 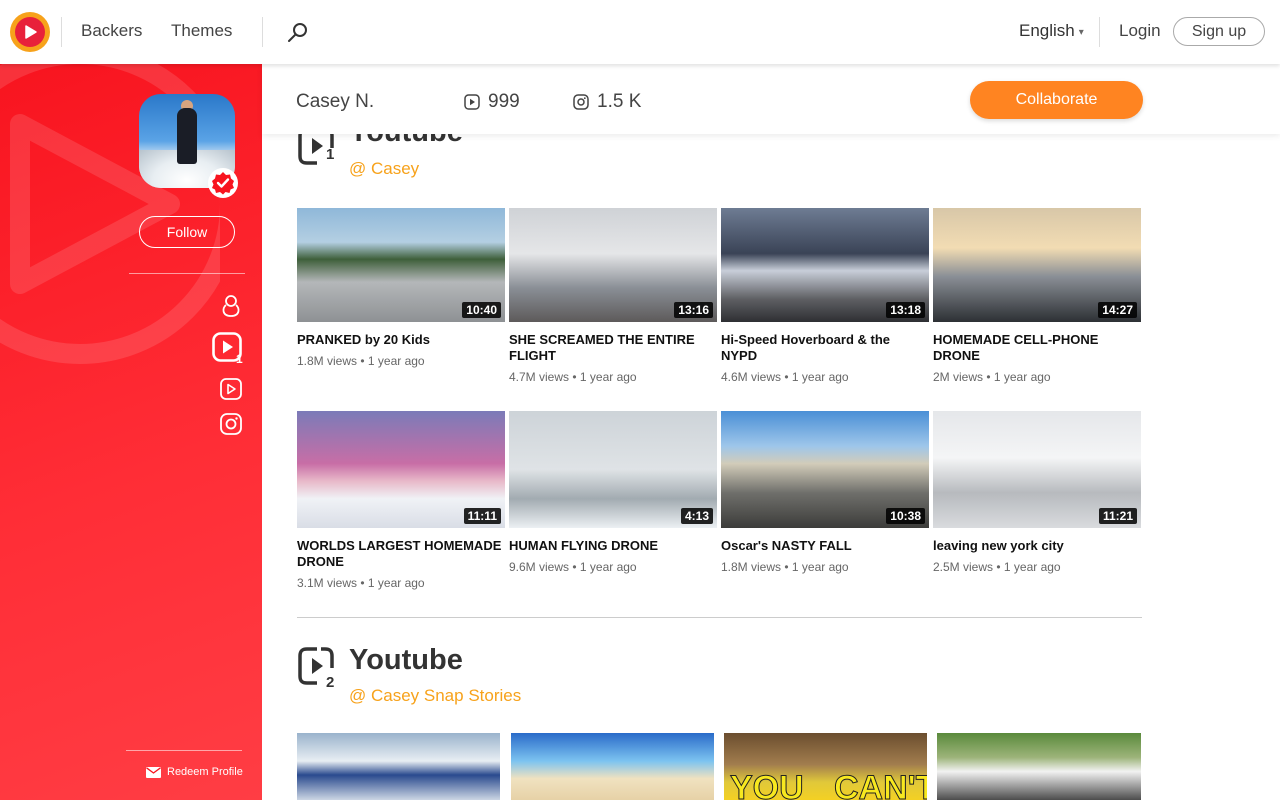 I want to click on profile-header: Casey N. 999 1.5 K Collaborate, so click(x=771, y=99).